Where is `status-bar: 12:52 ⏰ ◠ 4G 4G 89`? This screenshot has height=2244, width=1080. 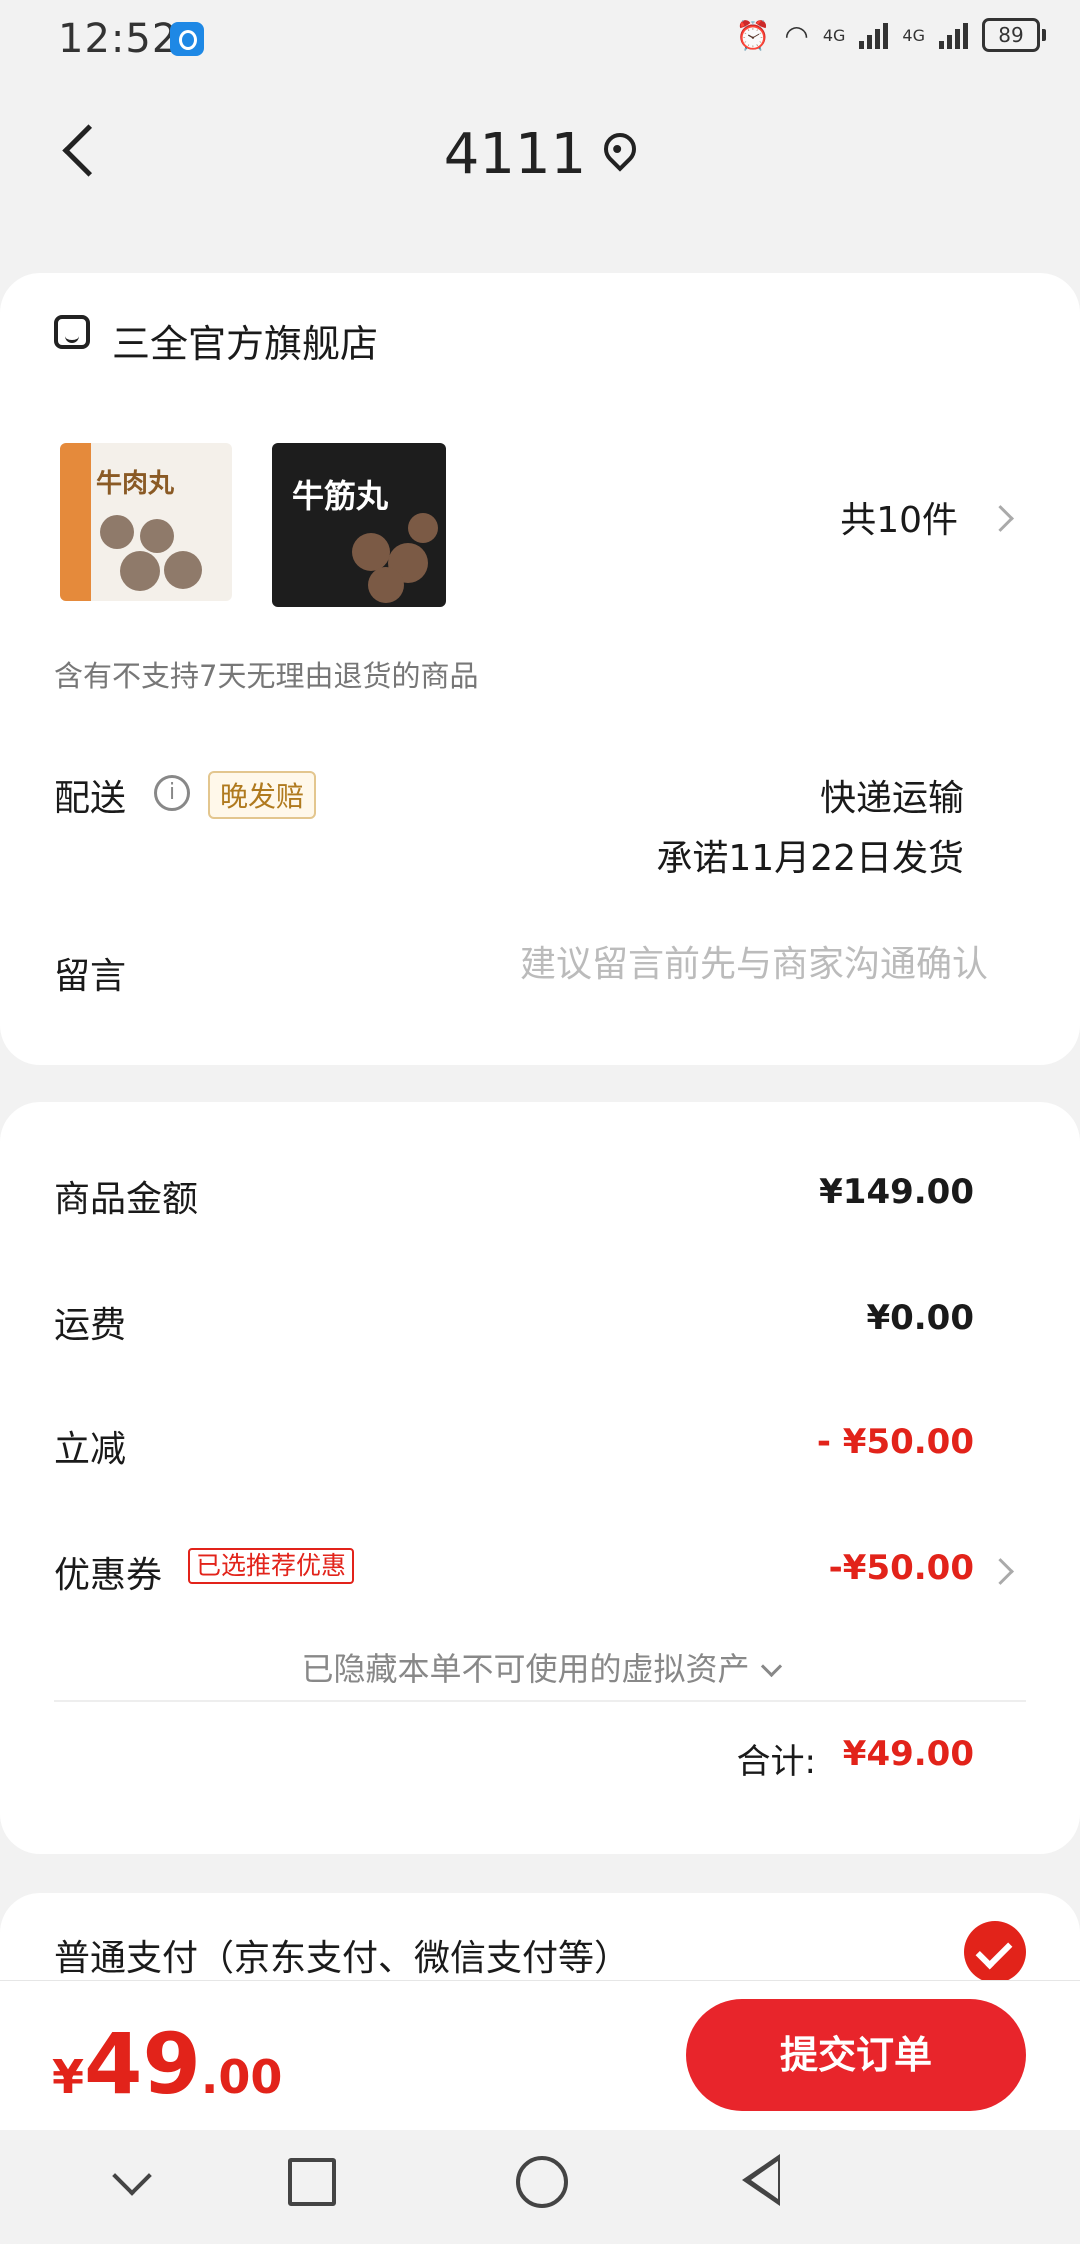 status-bar: 12:52 ⏰ ◠ 4G 4G 89 is located at coordinates (540, 40).